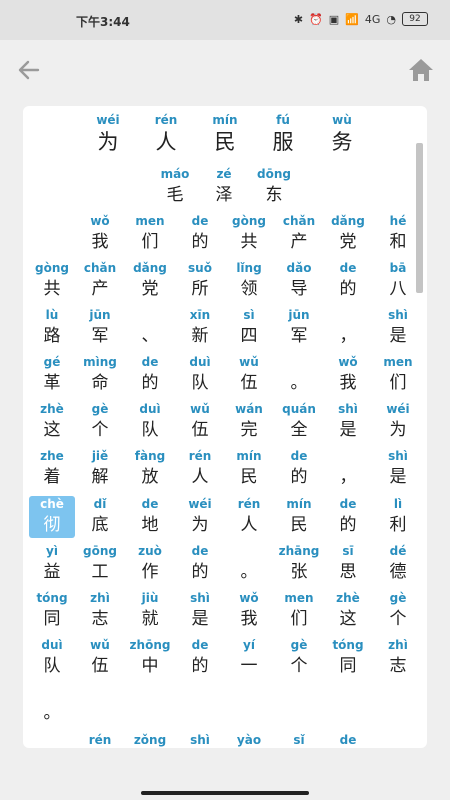  I want to click on text-character: zhe 着, so click(52, 469).